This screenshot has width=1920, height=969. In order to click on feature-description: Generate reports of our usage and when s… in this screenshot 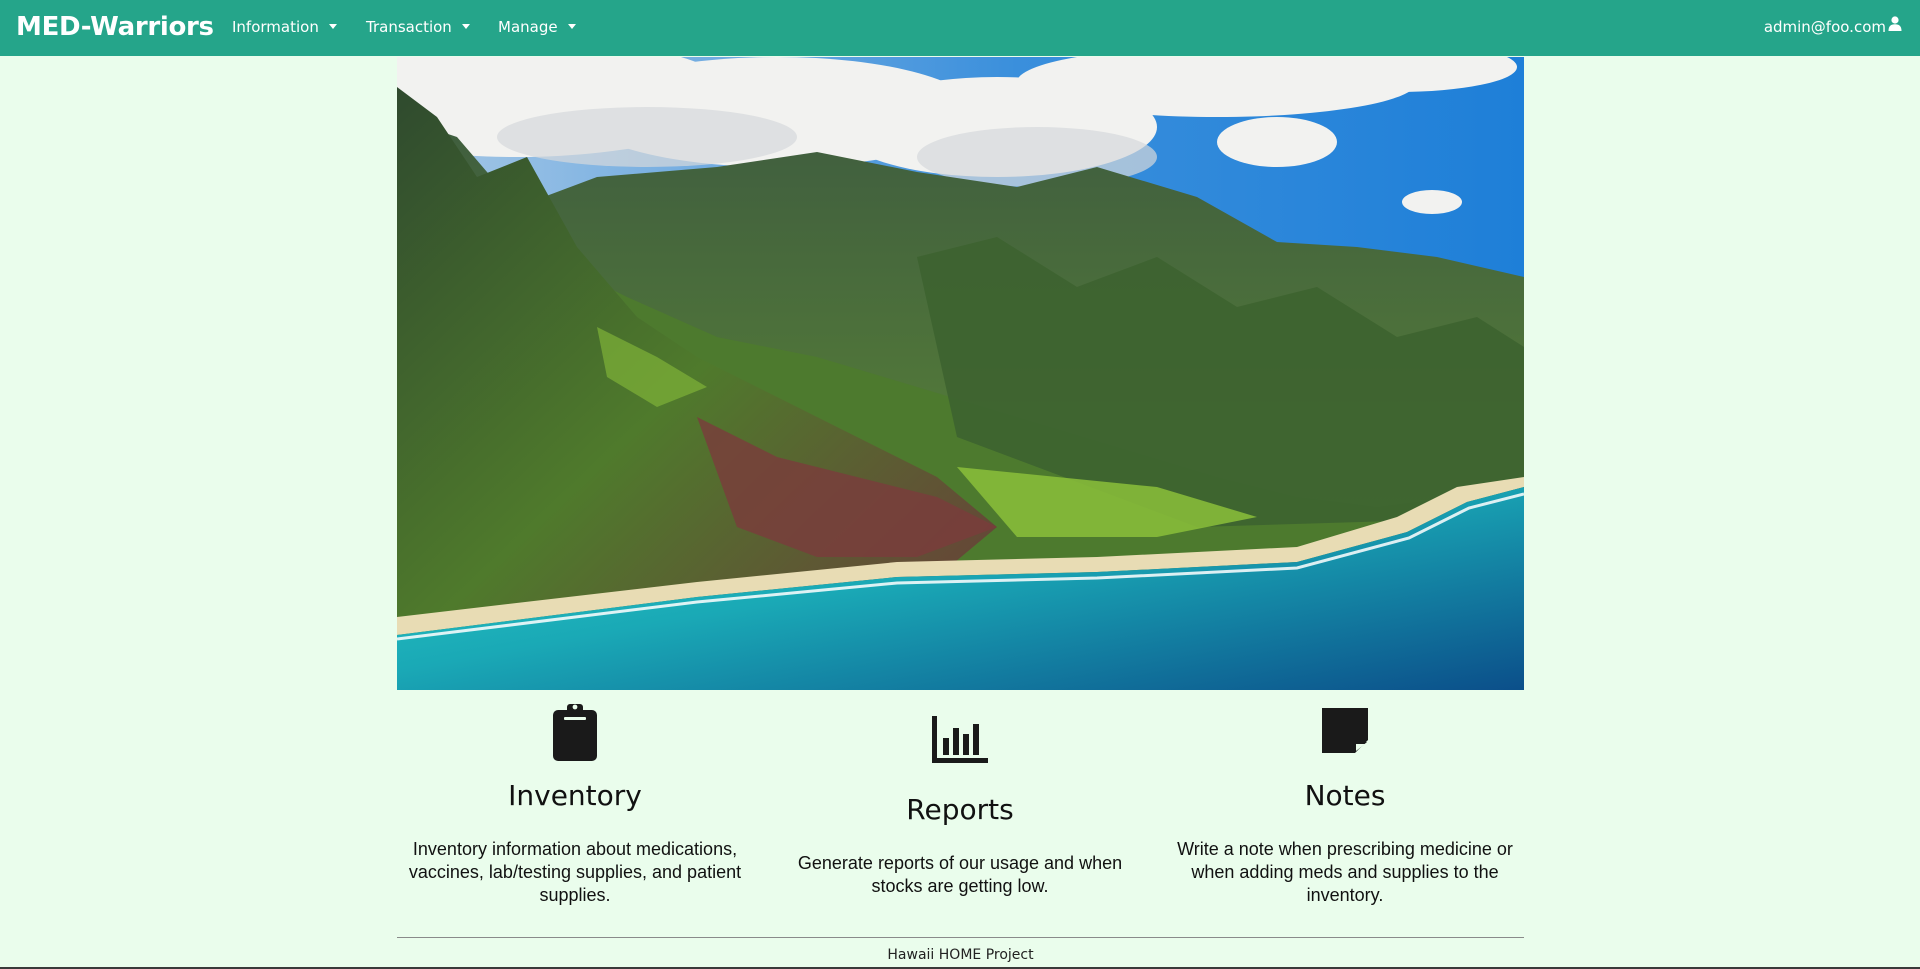, I will do `click(960, 874)`.